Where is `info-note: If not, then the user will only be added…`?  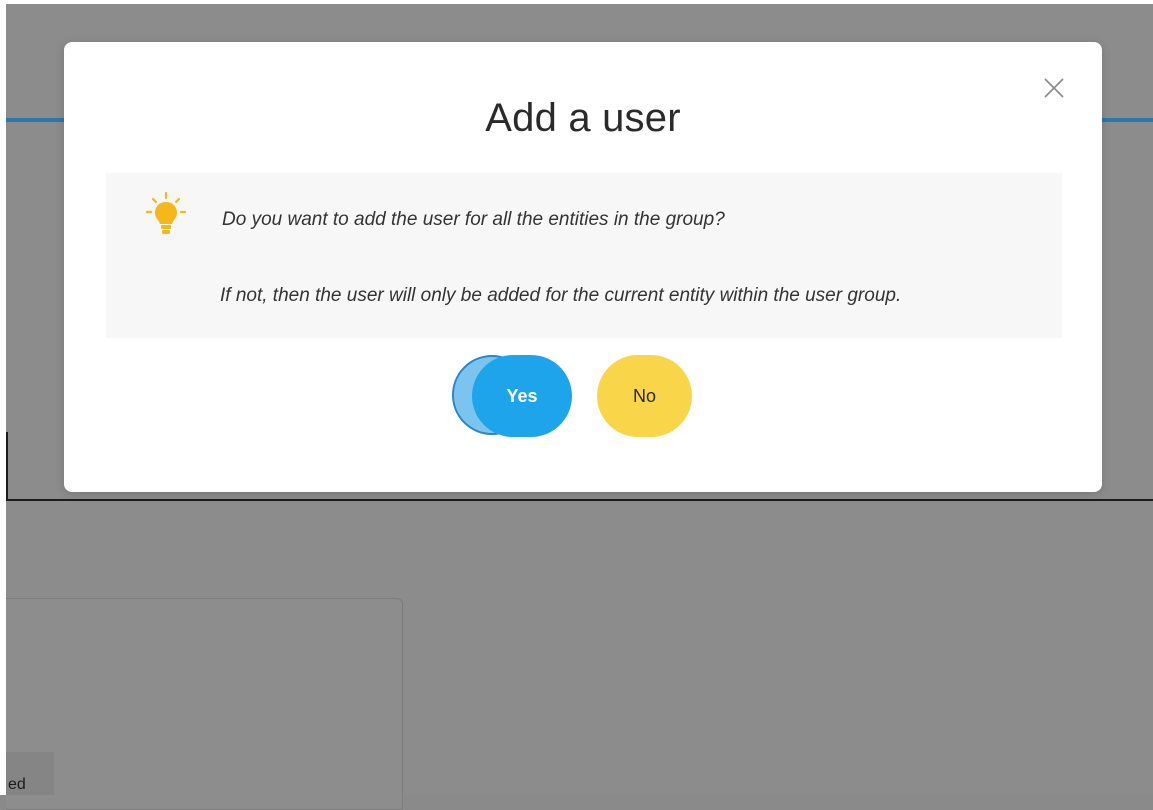 info-note: If not, then the user will only be added… is located at coordinates (561, 295).